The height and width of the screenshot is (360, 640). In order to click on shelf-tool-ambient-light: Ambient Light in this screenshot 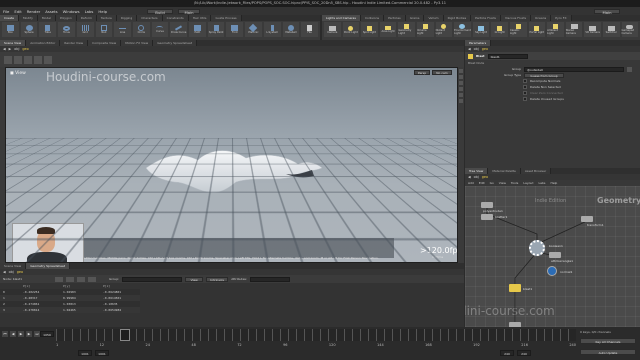, I will do `click(555, 29)`.